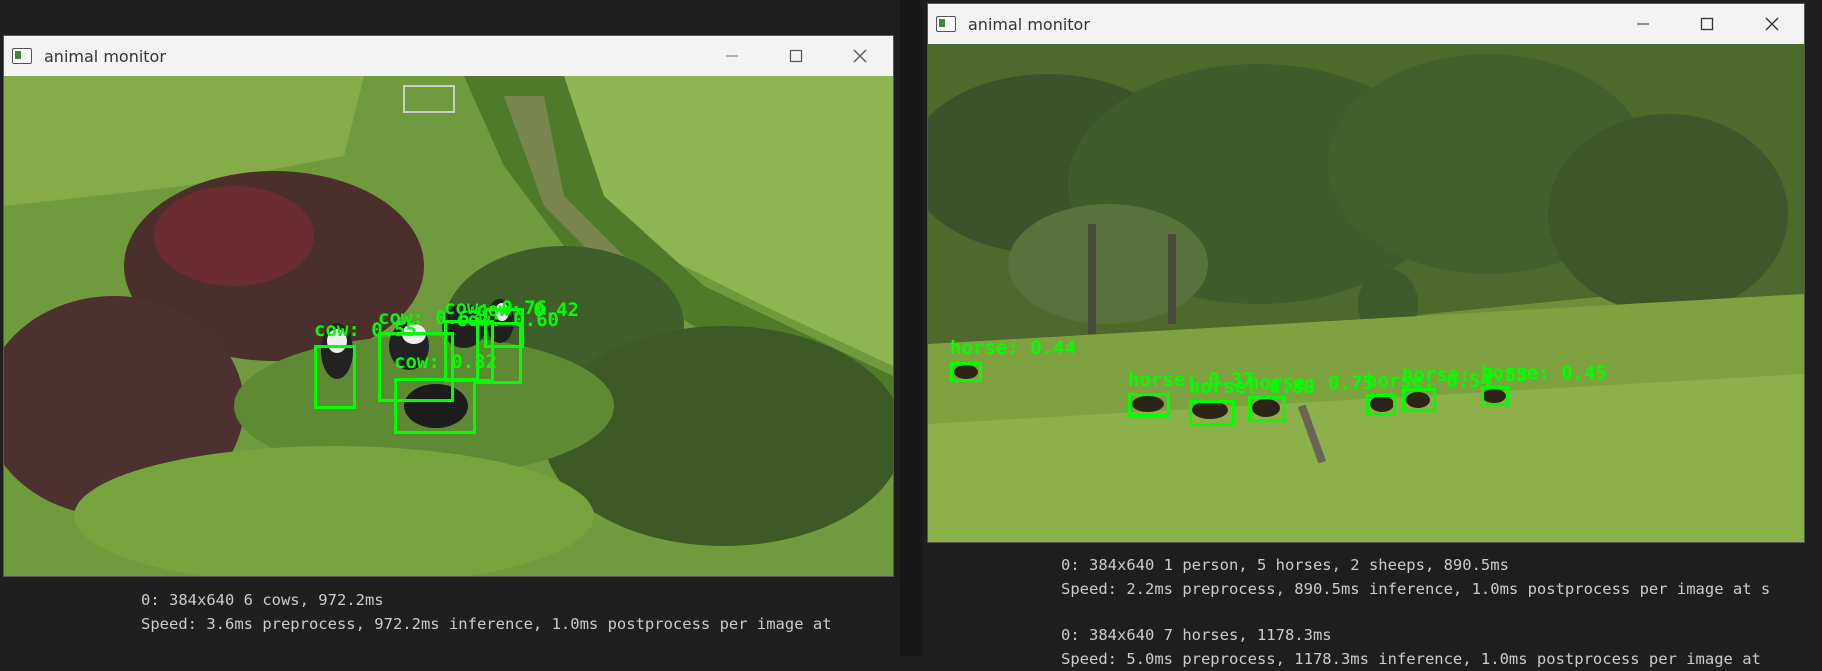  Describe the element at coordinates (1196, 635) in the screenshot. I see `terminal-line: 0: 384x640 7 horses, 1178.3ms` at that location.